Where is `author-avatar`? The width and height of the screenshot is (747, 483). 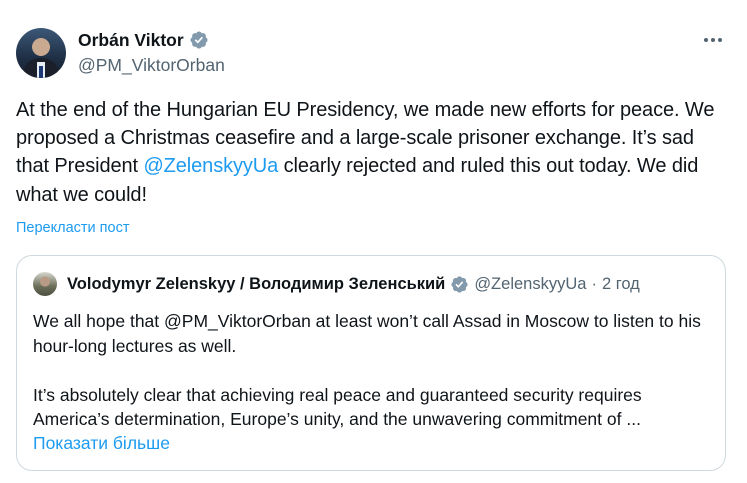
author-avatar is located at coordinates (41, 53).